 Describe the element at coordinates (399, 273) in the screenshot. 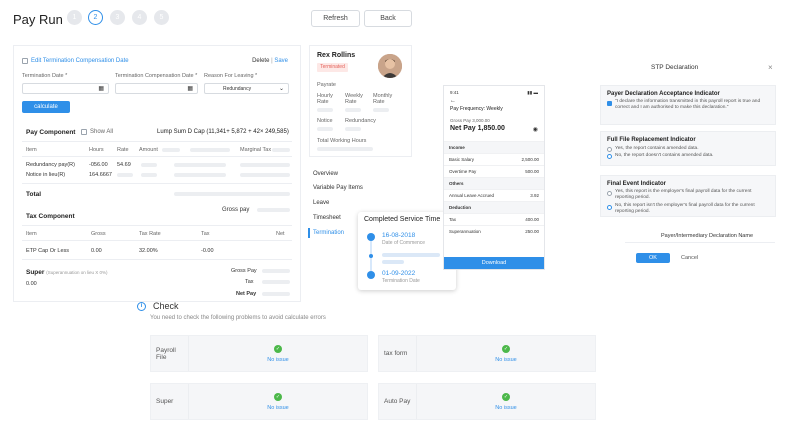

I see `end-date: 01-09-2022` at that location.